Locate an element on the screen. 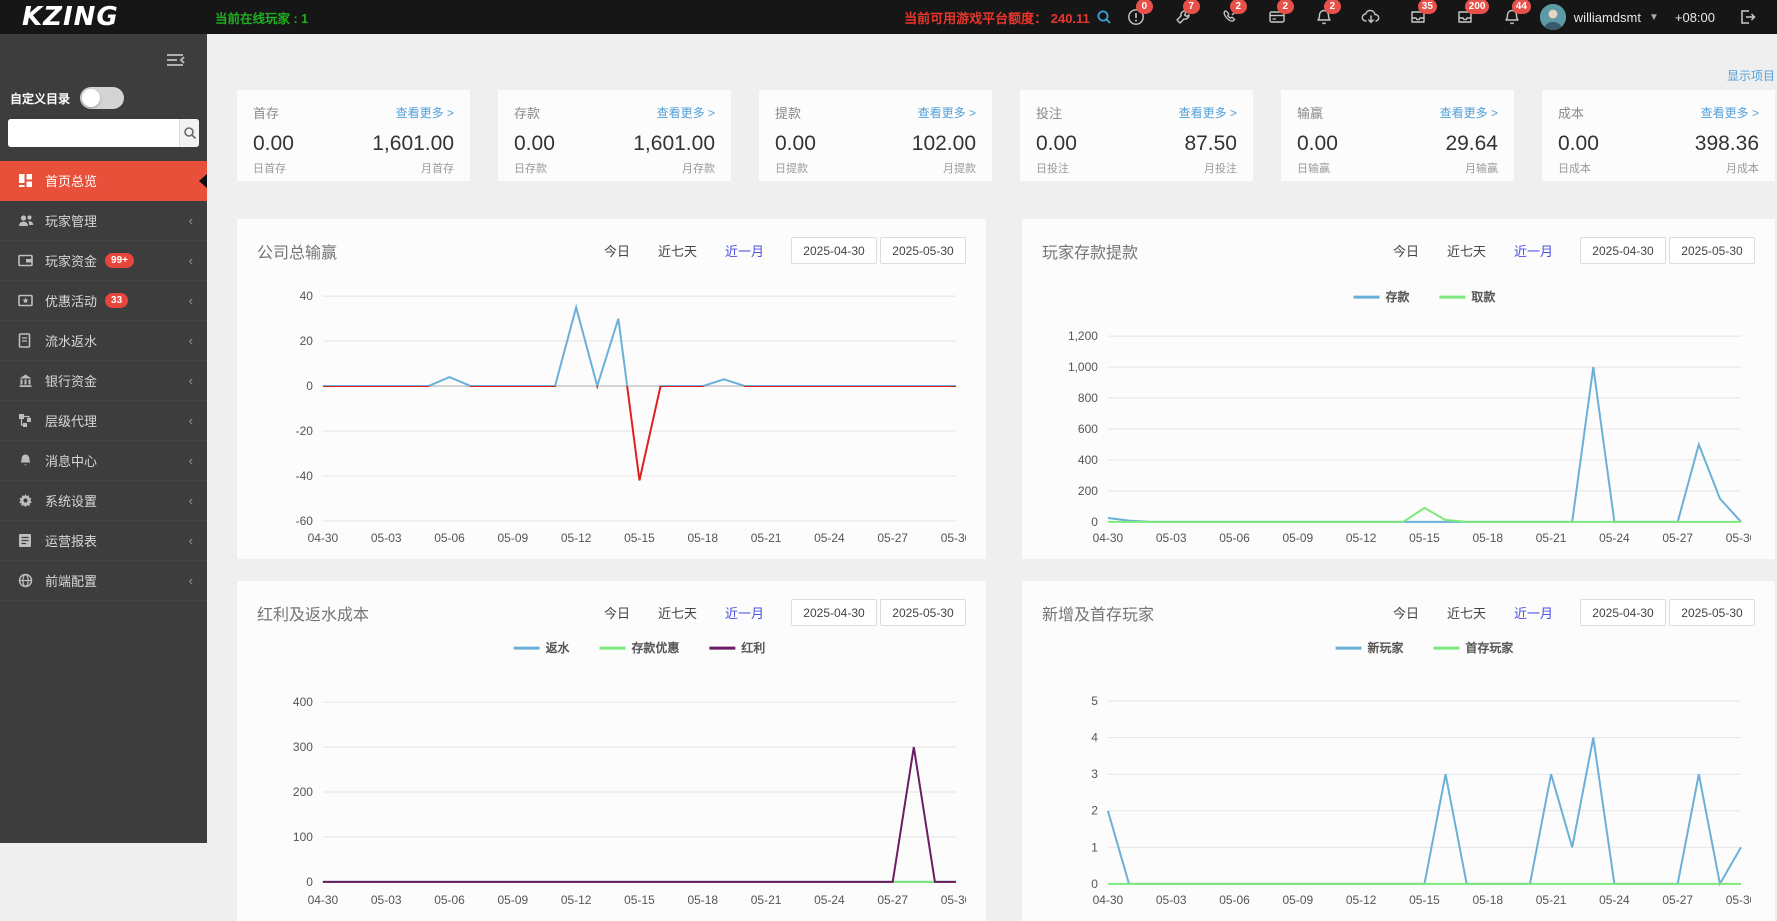 Image resolution: width=1777 pixels, height=921 pixels. svg-text: 05-03 is located at coordinates (1171, 900).